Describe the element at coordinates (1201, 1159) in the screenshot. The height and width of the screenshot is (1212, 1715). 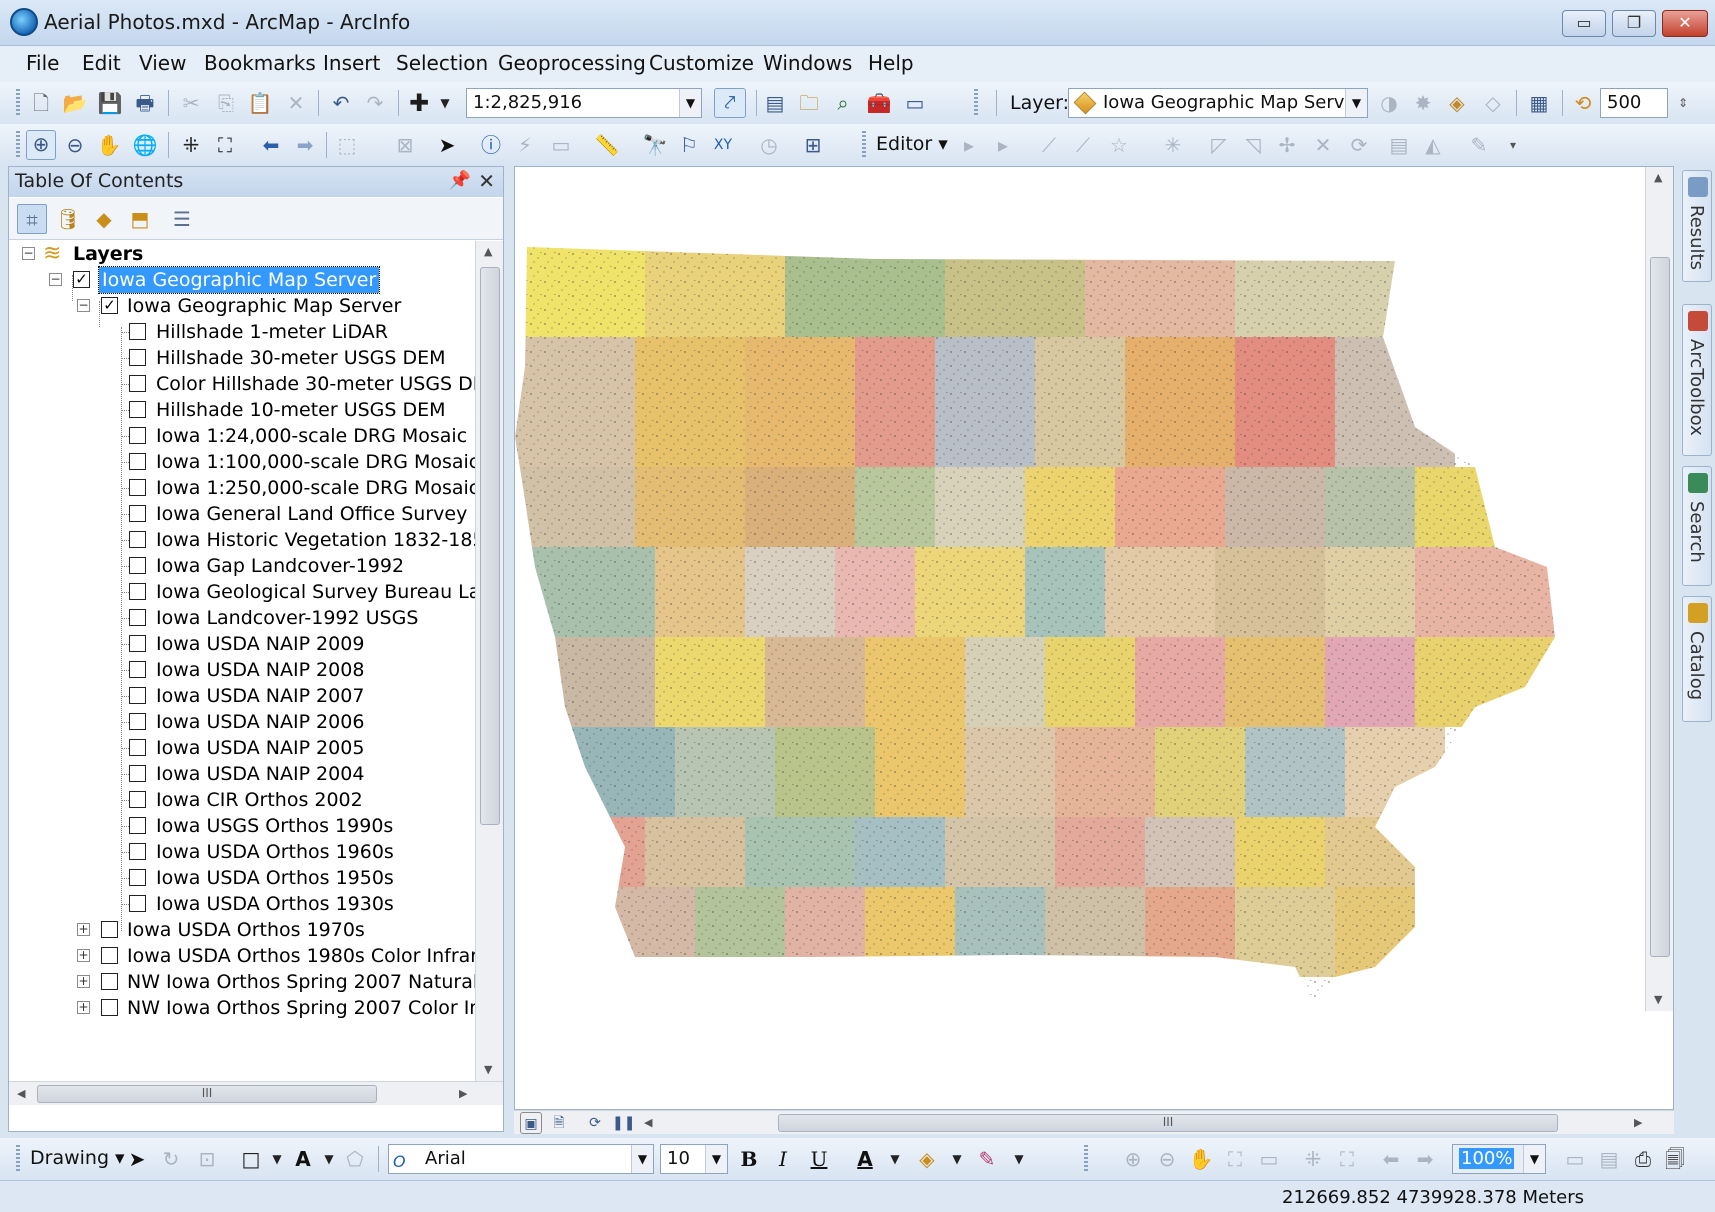
I see `layout-pan-icon: ✋` at that location.